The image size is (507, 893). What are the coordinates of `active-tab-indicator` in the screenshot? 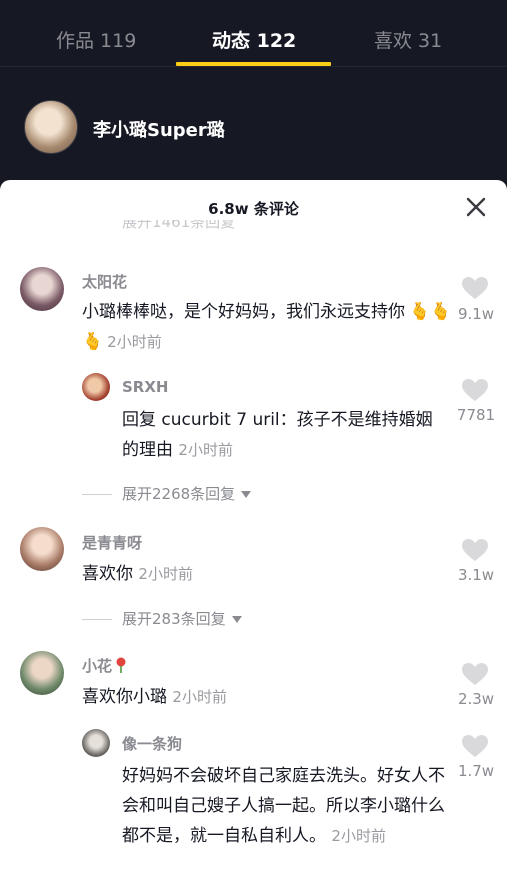 It's located at (253, 64).